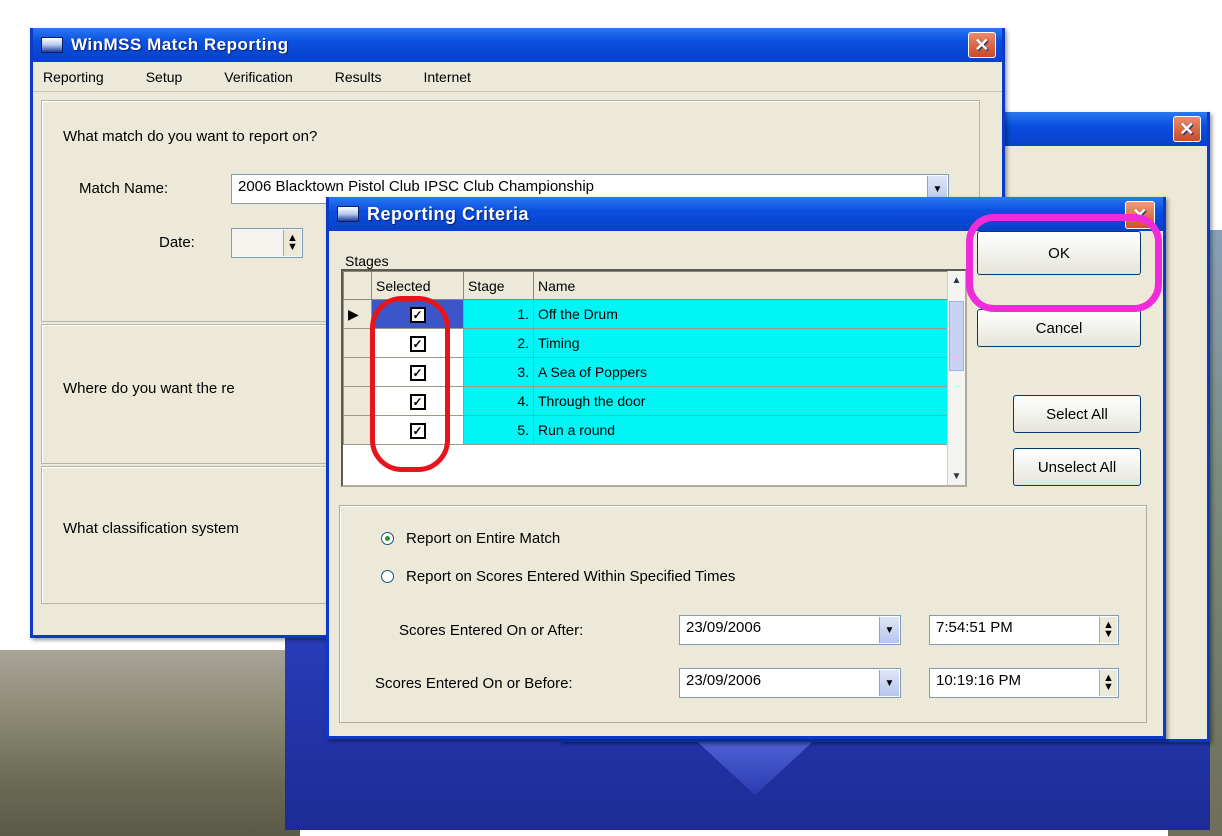  I want to click on before-time-value: 10:19:16 PM, so click(979, 680).